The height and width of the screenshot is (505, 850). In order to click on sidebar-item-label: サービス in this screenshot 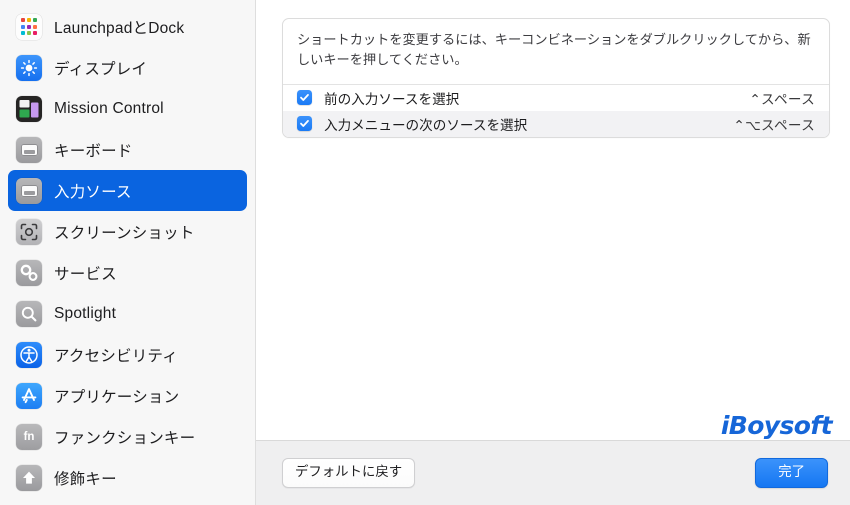, I will do `click(85, 274)`.